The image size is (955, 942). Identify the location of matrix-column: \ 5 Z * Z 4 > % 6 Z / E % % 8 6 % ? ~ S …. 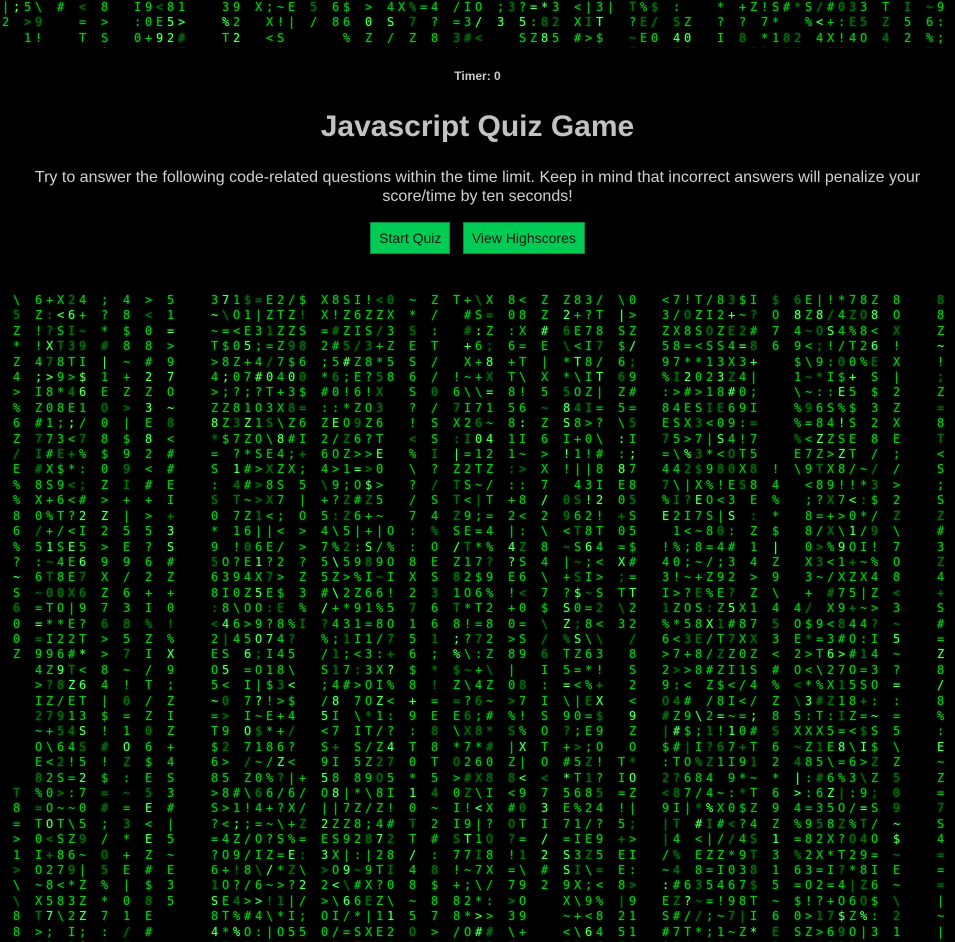
(17, 617).